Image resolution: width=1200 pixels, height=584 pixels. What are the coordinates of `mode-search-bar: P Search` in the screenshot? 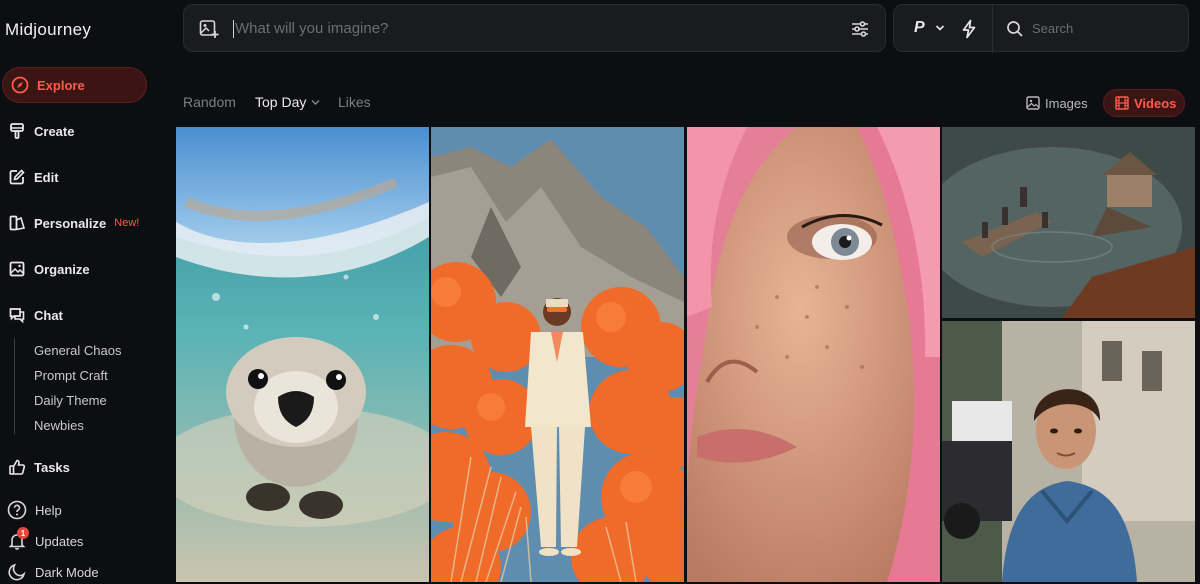 It's located at (1041, 28).